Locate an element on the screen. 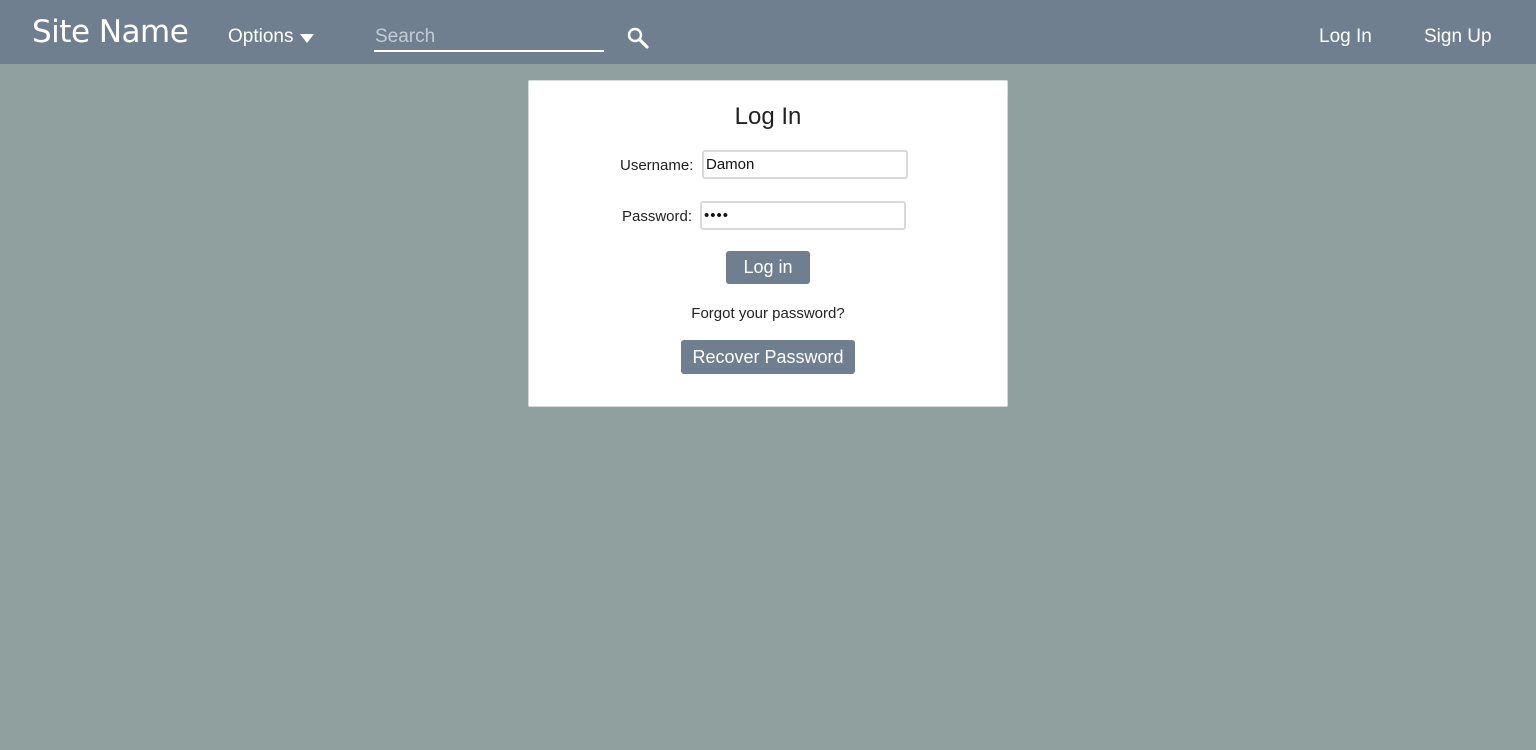 The image size is (1536, 750). site-name-logo: Site Name is located at coordinates (110, 32).